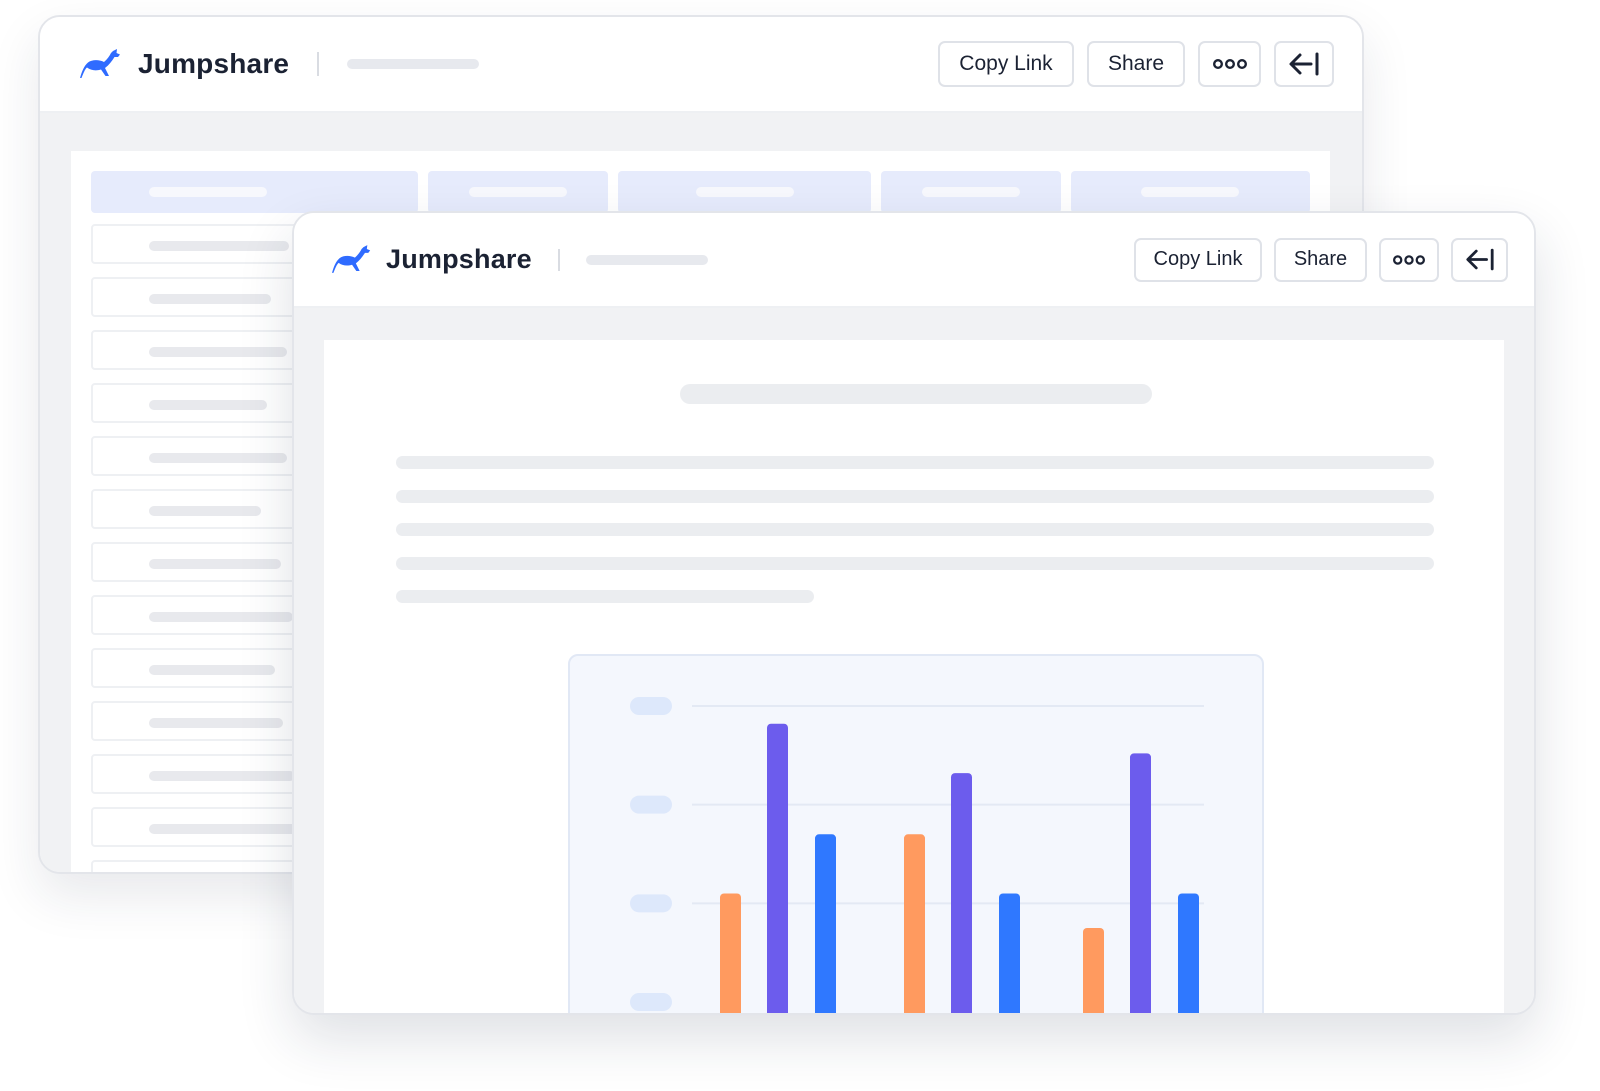 Image resolution: width=1600 pixels, height=1091 pixels. Describe the element at coordinates (914, 260) in the screenshot. I see `front-titlebar: Jumpshare Copy Link Share` at that location.